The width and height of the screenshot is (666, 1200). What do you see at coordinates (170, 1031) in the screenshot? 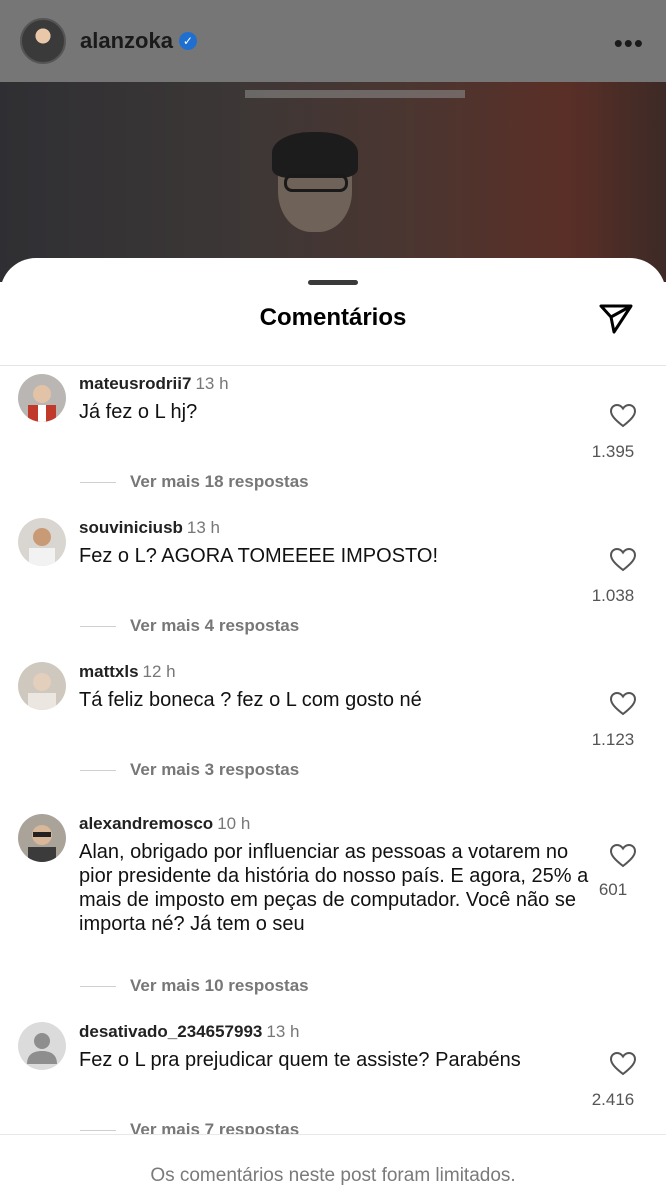
I see `comment-username: desativado_234657993` at bounding box center [170, 1031].